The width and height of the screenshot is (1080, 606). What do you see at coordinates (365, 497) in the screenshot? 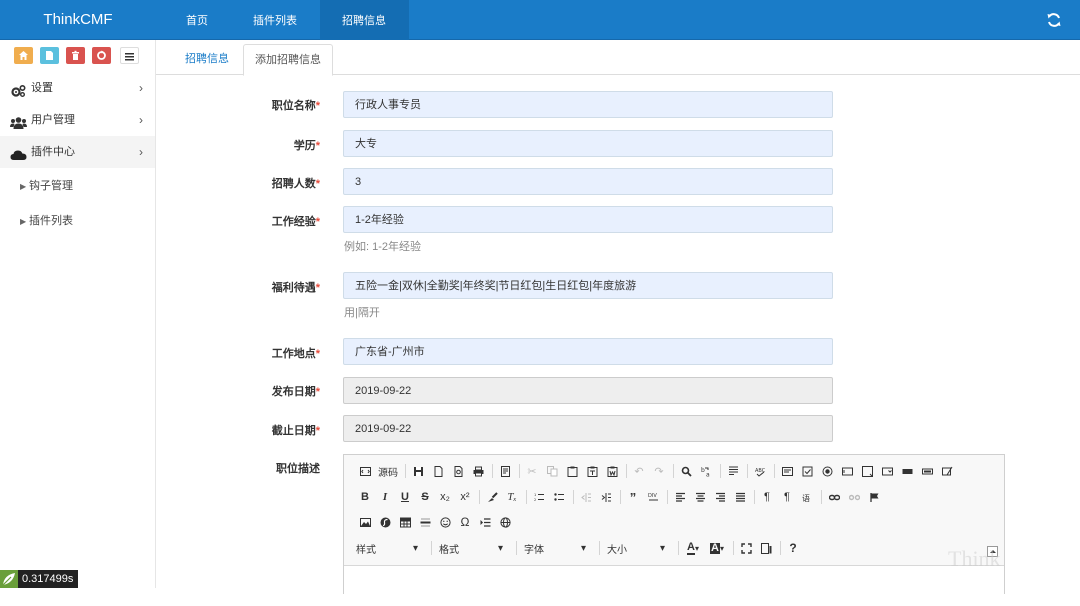
I see `bold-icon: B` at bounding box center [365, 497].